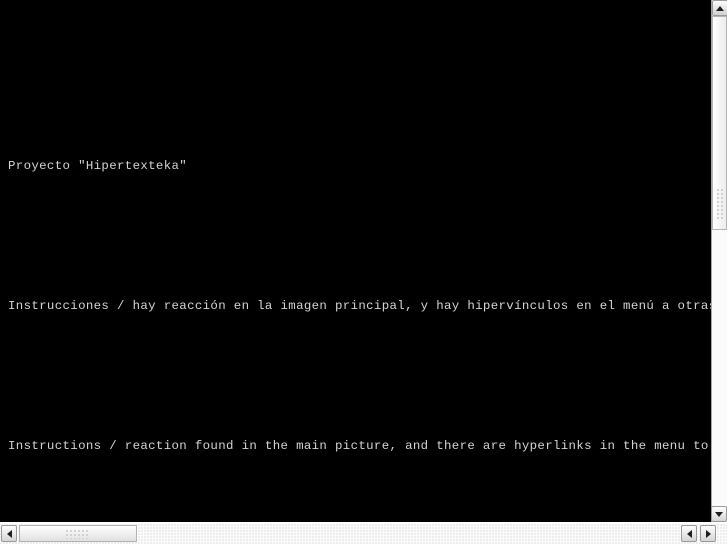 The height and width of the screenshot is (545, 727). I want to click on vertical-scrollbar-thumb, so click(719, 123).